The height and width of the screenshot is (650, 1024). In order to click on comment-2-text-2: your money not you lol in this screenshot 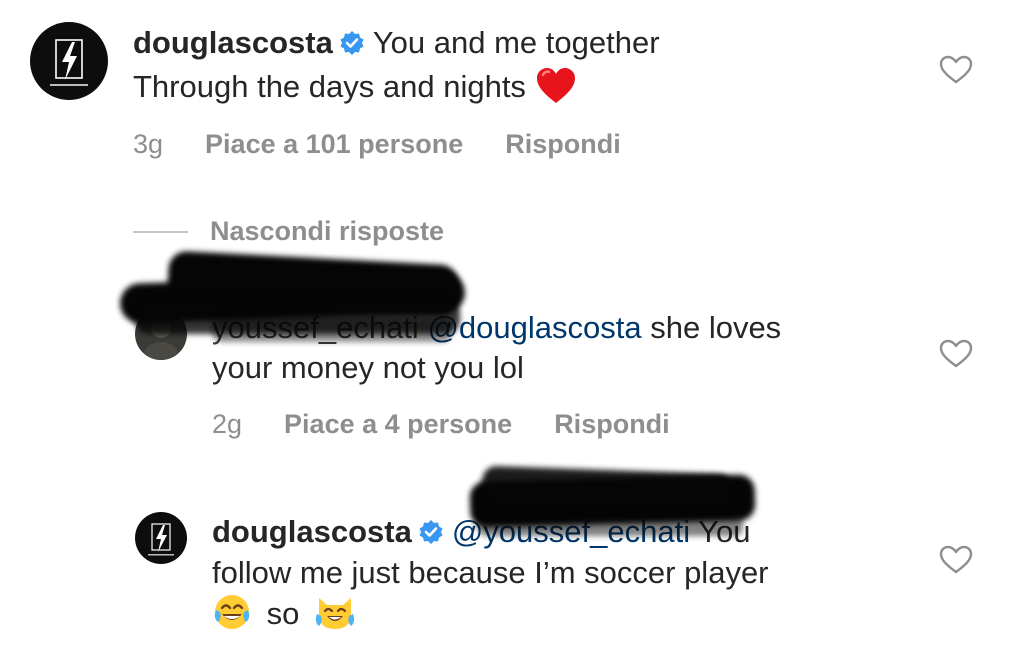, I will do `click(368, 367)`.